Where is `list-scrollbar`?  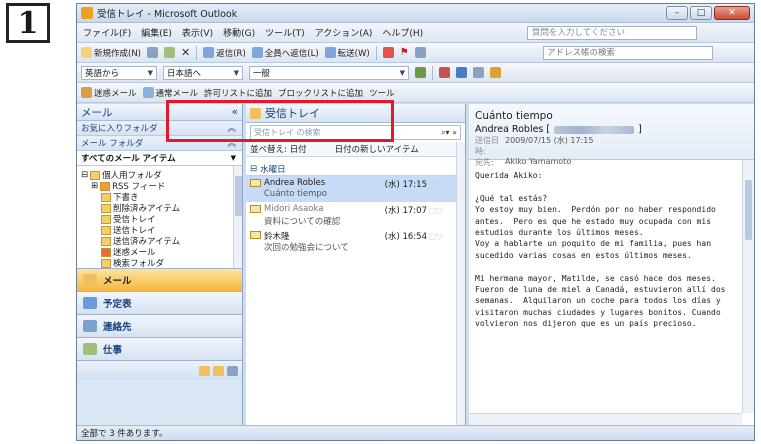
list-scrollbar is located at coordinates (460, 283).